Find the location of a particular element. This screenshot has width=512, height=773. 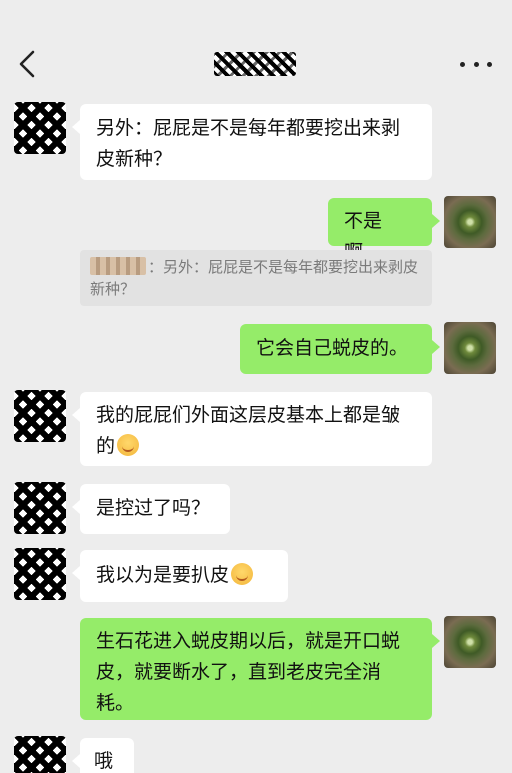

message-bubble-incoming: 另外：屁屁是不是每年都要挖出来剥皮新种？ is located at coordinates (252, 142).